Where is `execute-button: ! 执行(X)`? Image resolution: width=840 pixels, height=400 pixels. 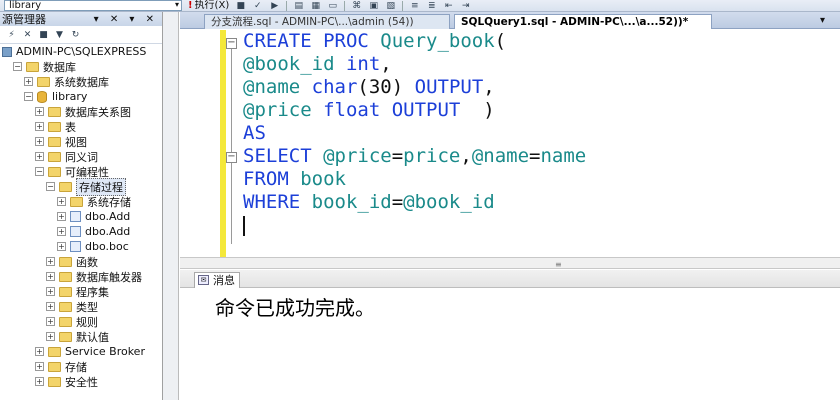
execute-button: ! 执行(X) is located at coordinates (208, 5).